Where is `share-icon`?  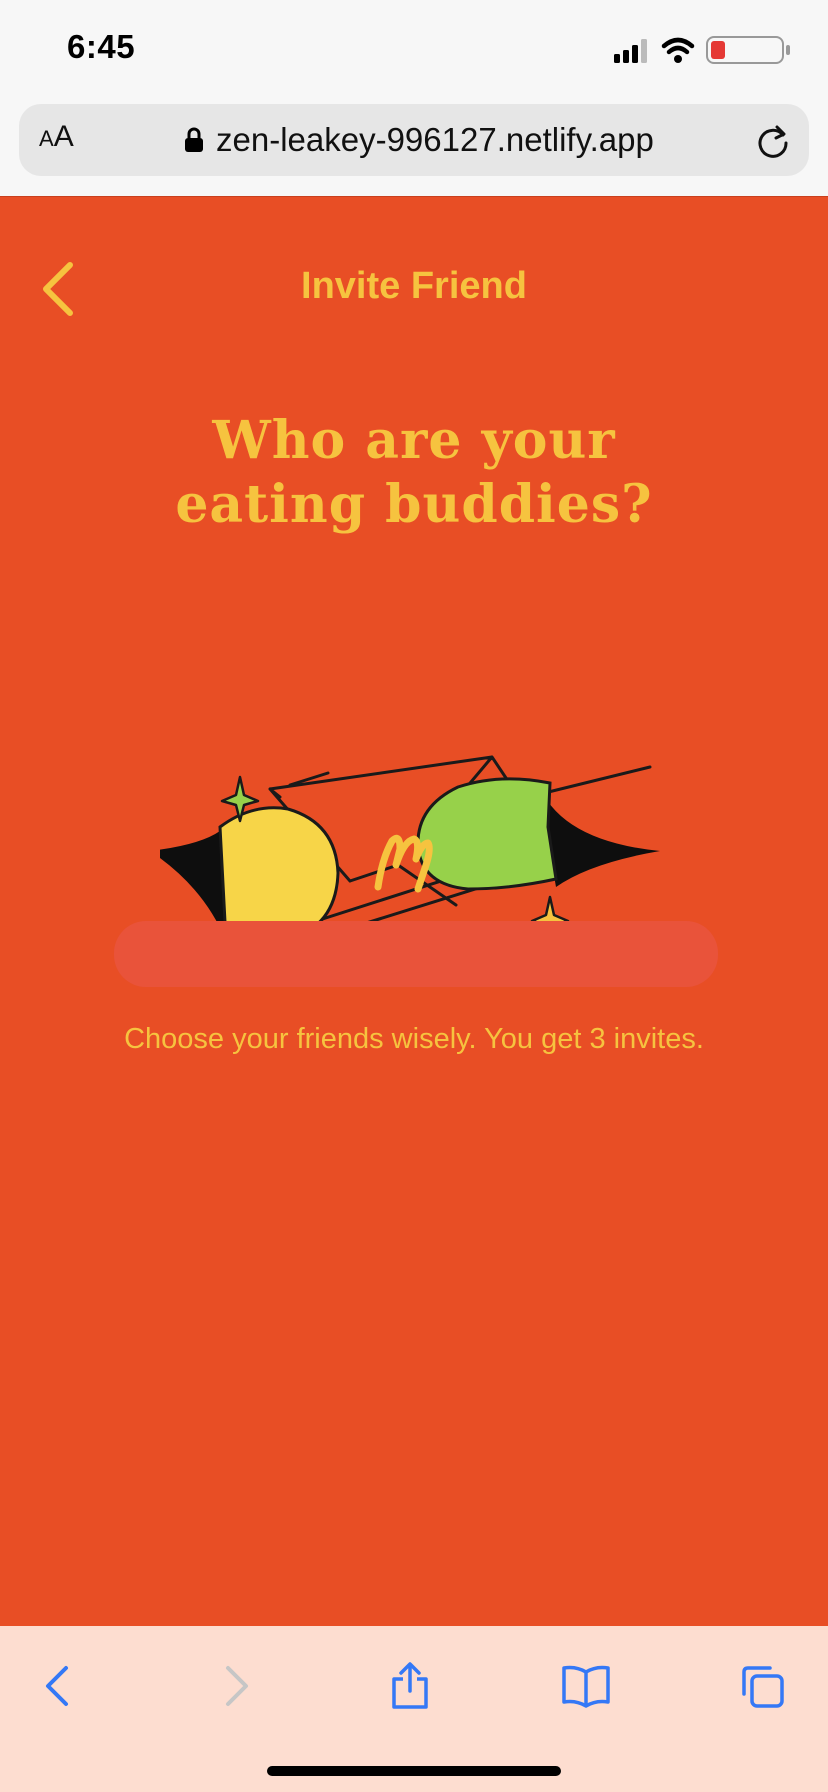 share-icon is located at coordinates (410, 1685).